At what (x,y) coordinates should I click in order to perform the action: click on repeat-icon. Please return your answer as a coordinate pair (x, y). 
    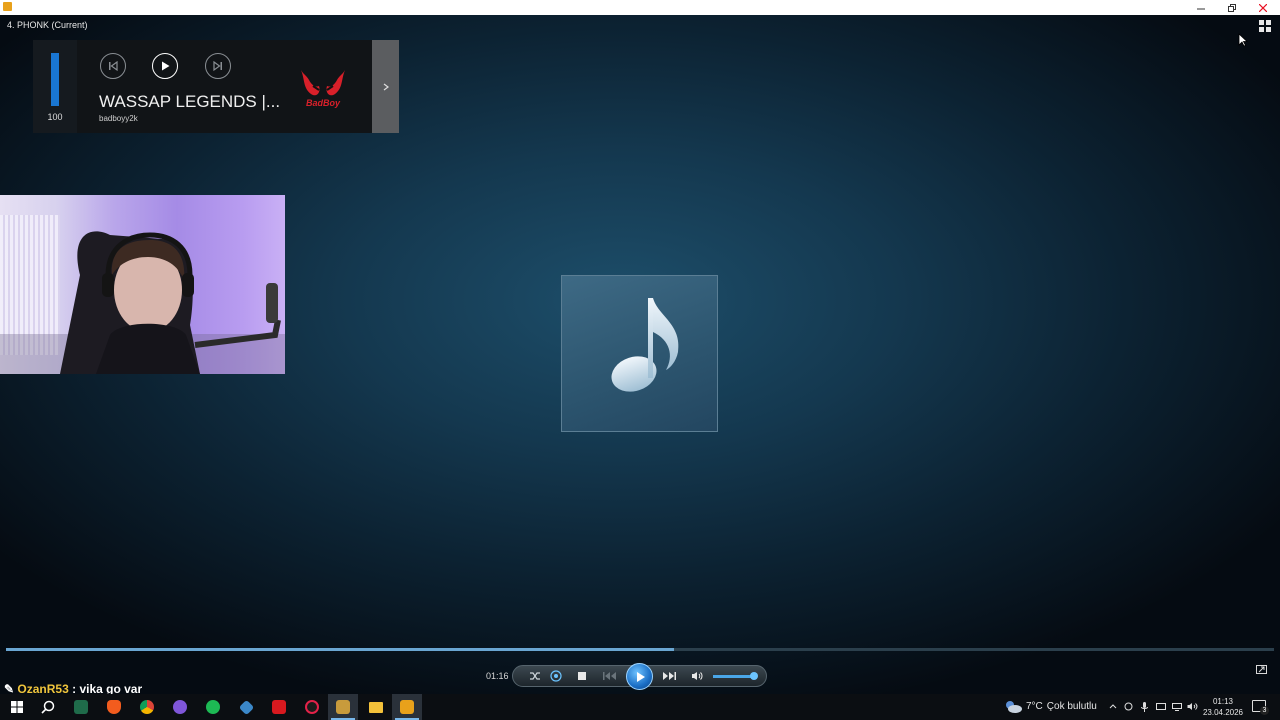
    Looking at the image, I should click on (556, 676).